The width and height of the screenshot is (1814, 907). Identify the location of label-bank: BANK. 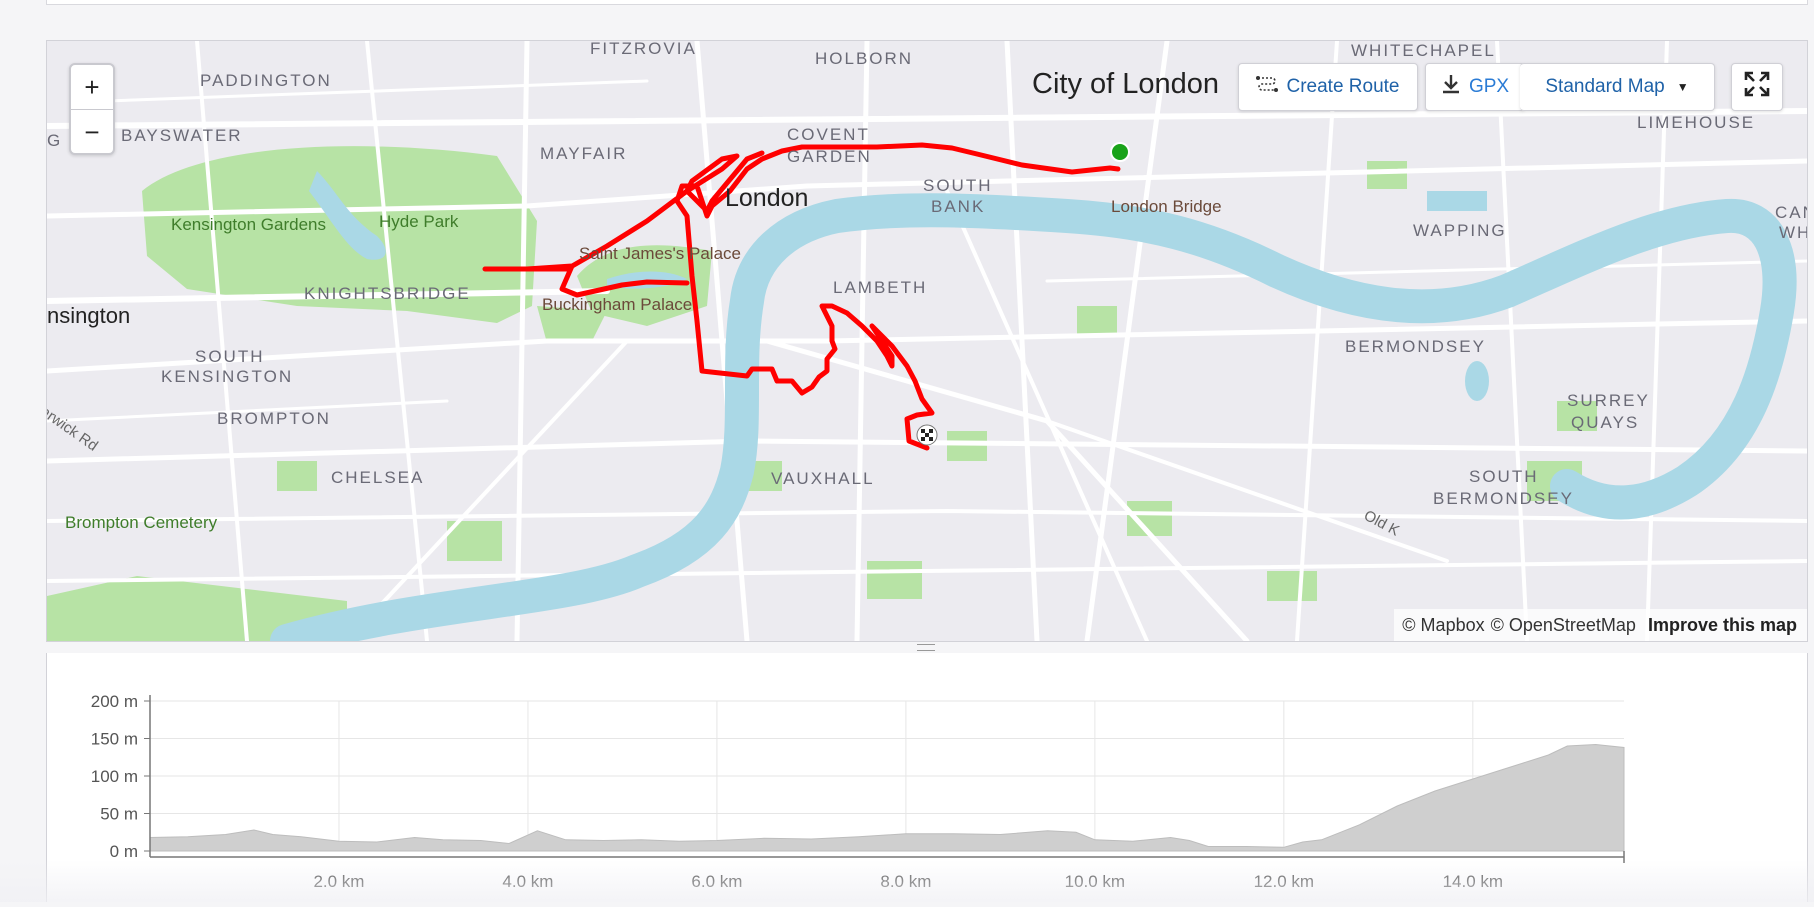
(958, 206).